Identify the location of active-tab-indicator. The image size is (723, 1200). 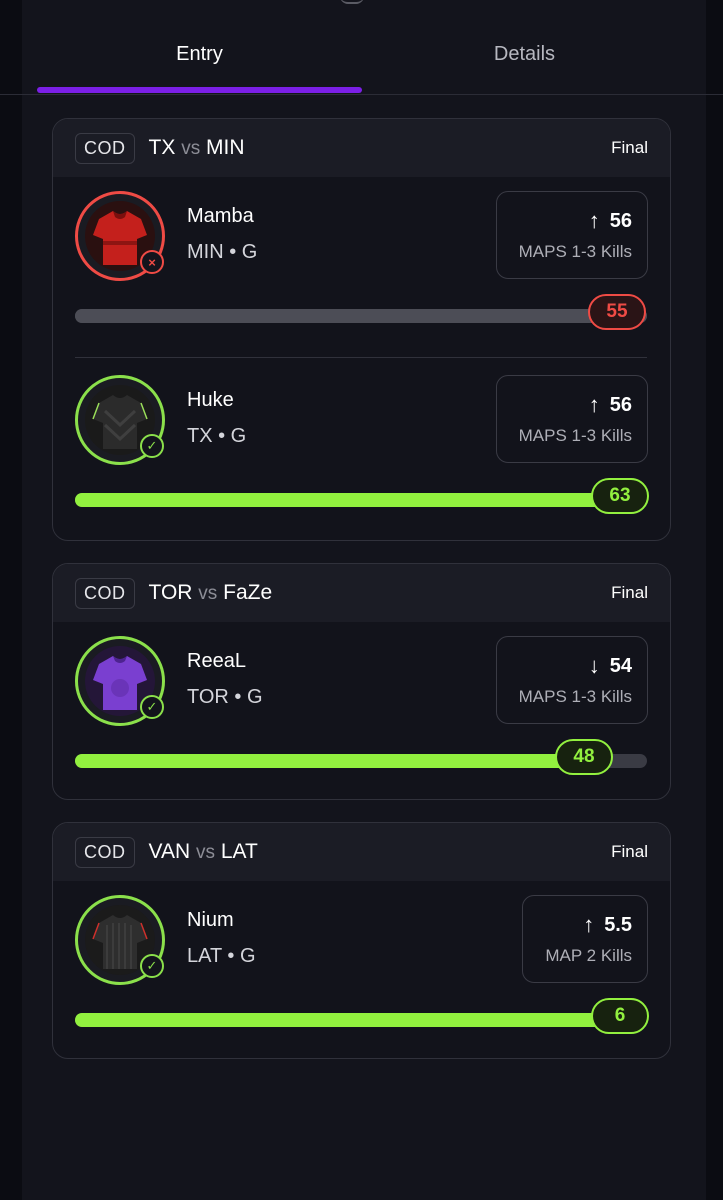
(199, 90).